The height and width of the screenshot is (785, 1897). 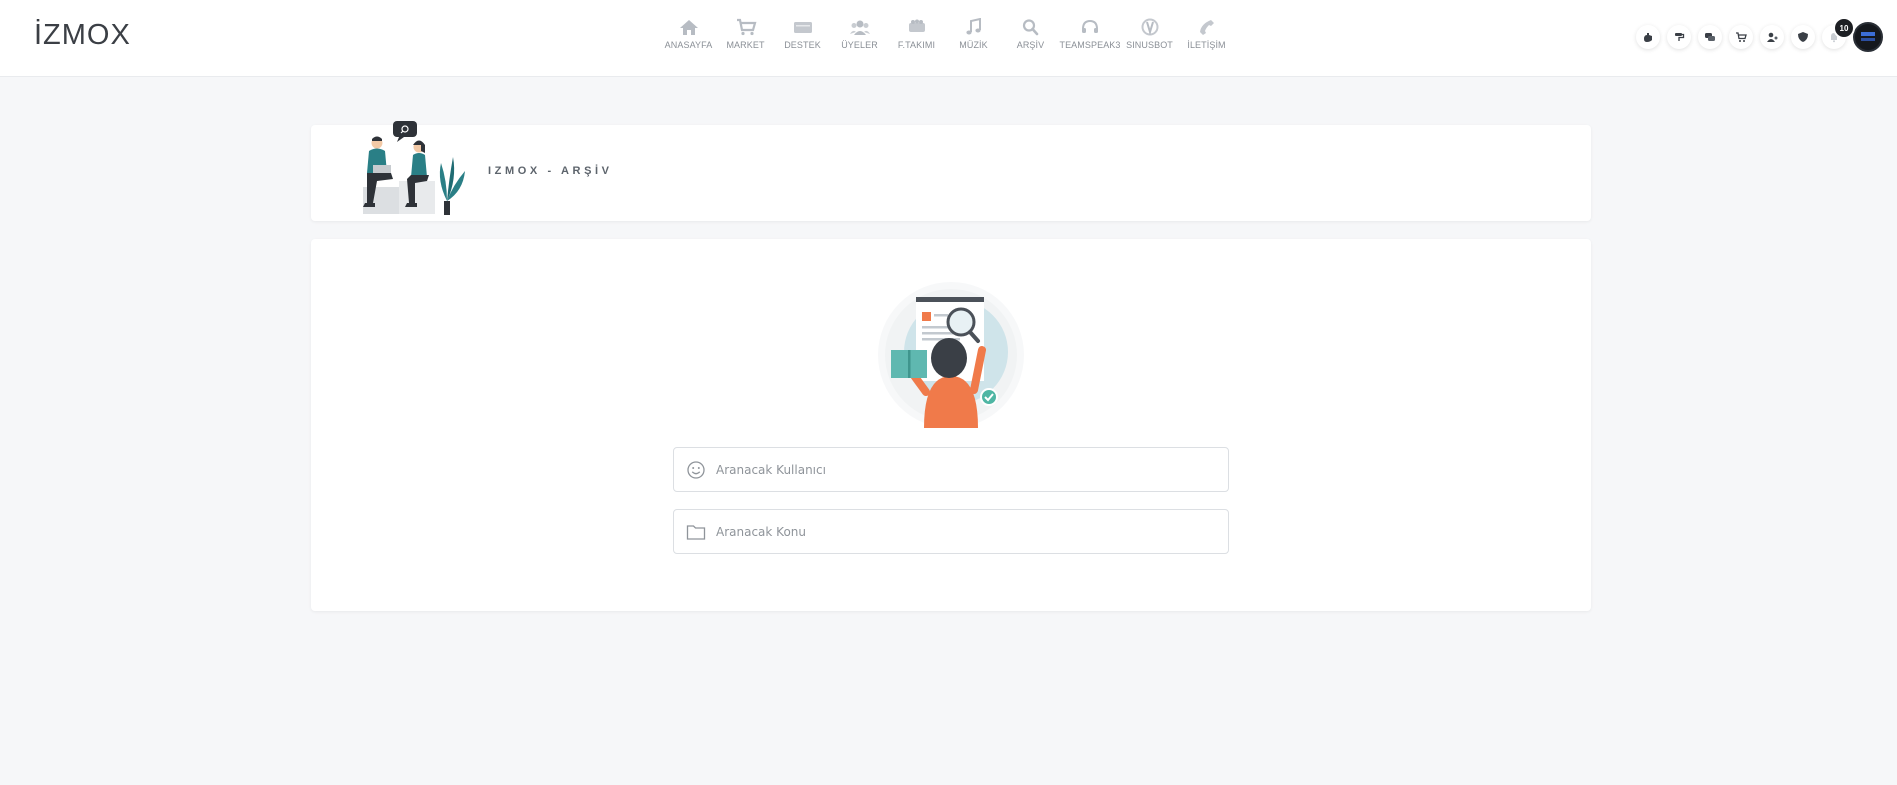 What do you see at coordinates (973, 38) in the screenshot?
I see `nav-item-music: MÜZİK` at bounding box center [973, 38].